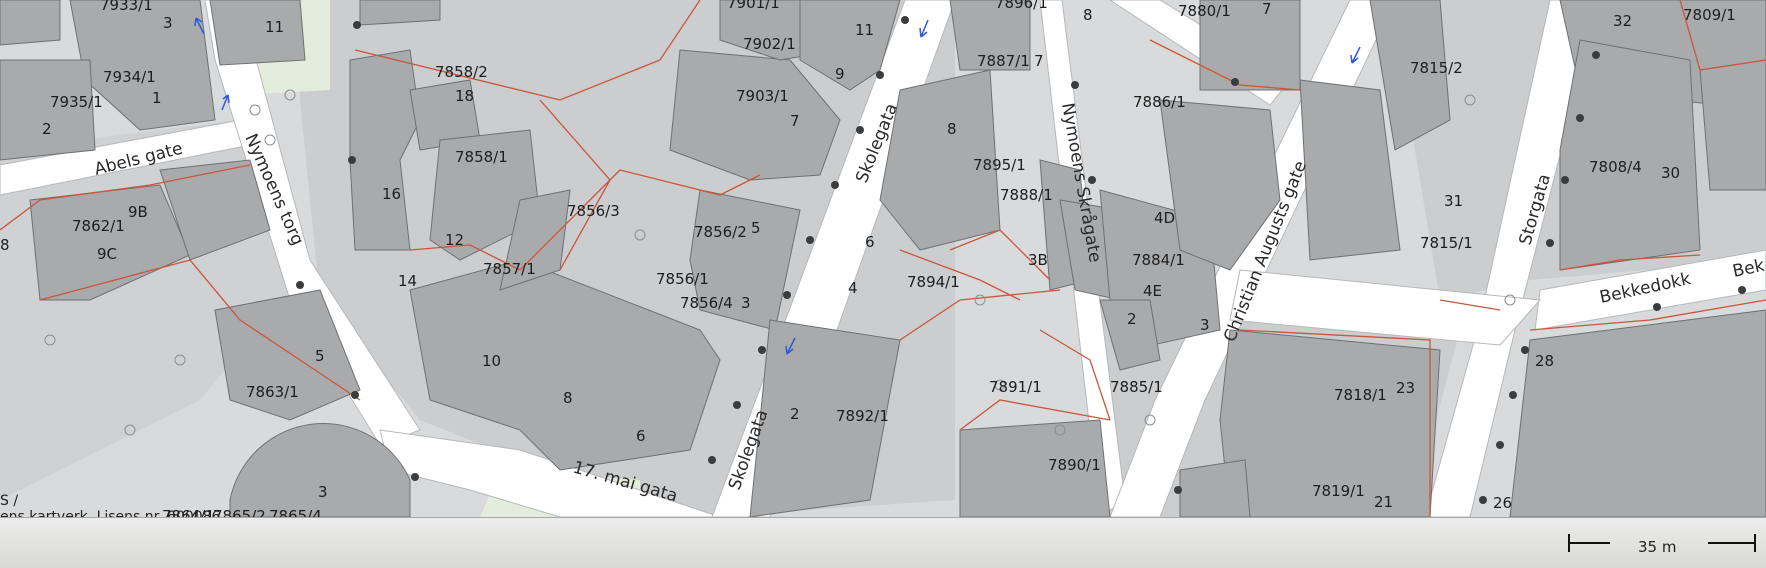  Describe the element at coordinates (110, 505) in the screenshot. I see `map-attribution: S / ens kartverk. Lisens nr. 600086` at that location.